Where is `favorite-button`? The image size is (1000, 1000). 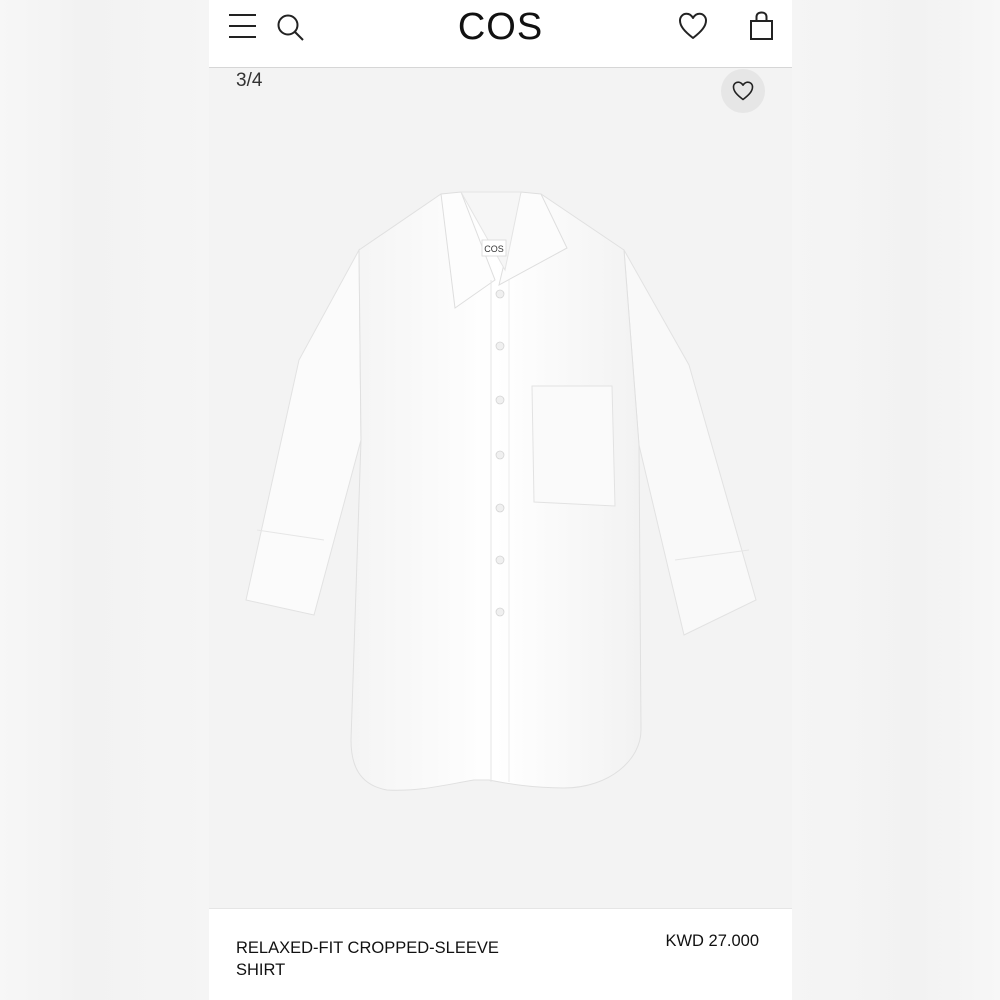 favorite-button is located at coordinates (743, 91).